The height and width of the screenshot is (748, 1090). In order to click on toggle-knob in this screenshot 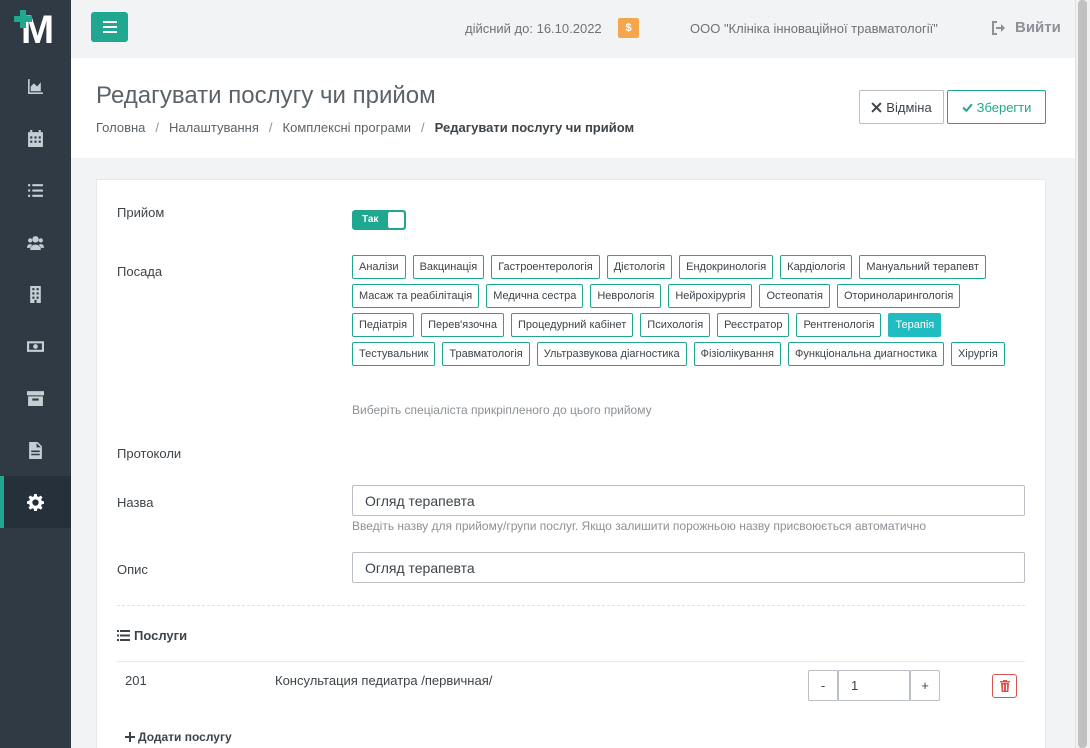, I will do `click(396, 220)`.